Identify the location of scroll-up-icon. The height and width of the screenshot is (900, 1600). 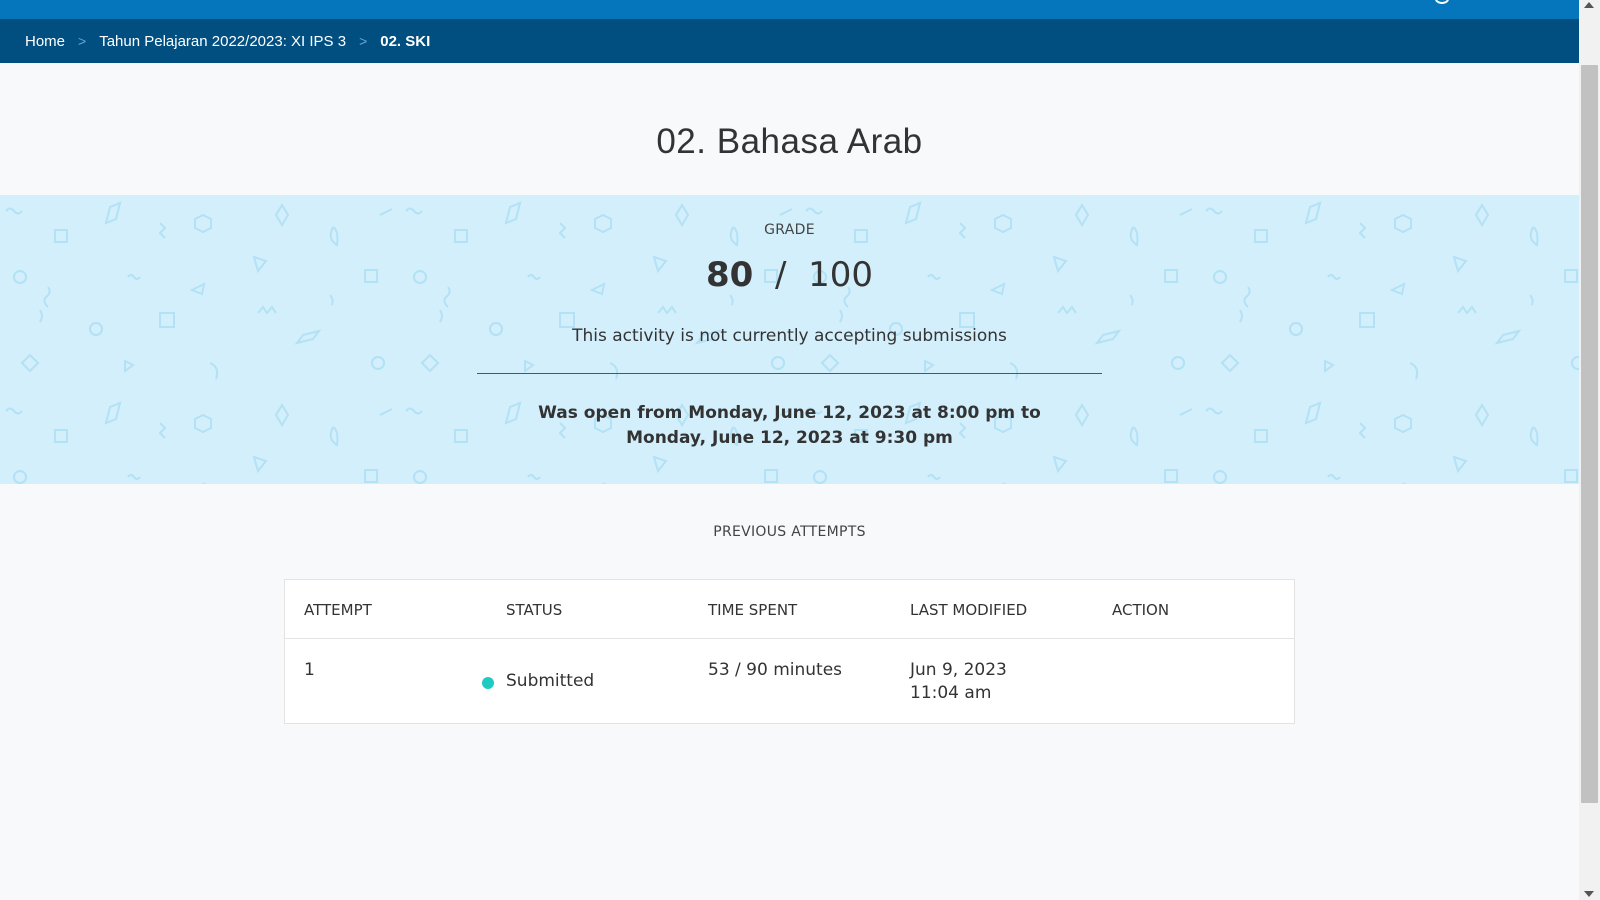
(1589, 5).